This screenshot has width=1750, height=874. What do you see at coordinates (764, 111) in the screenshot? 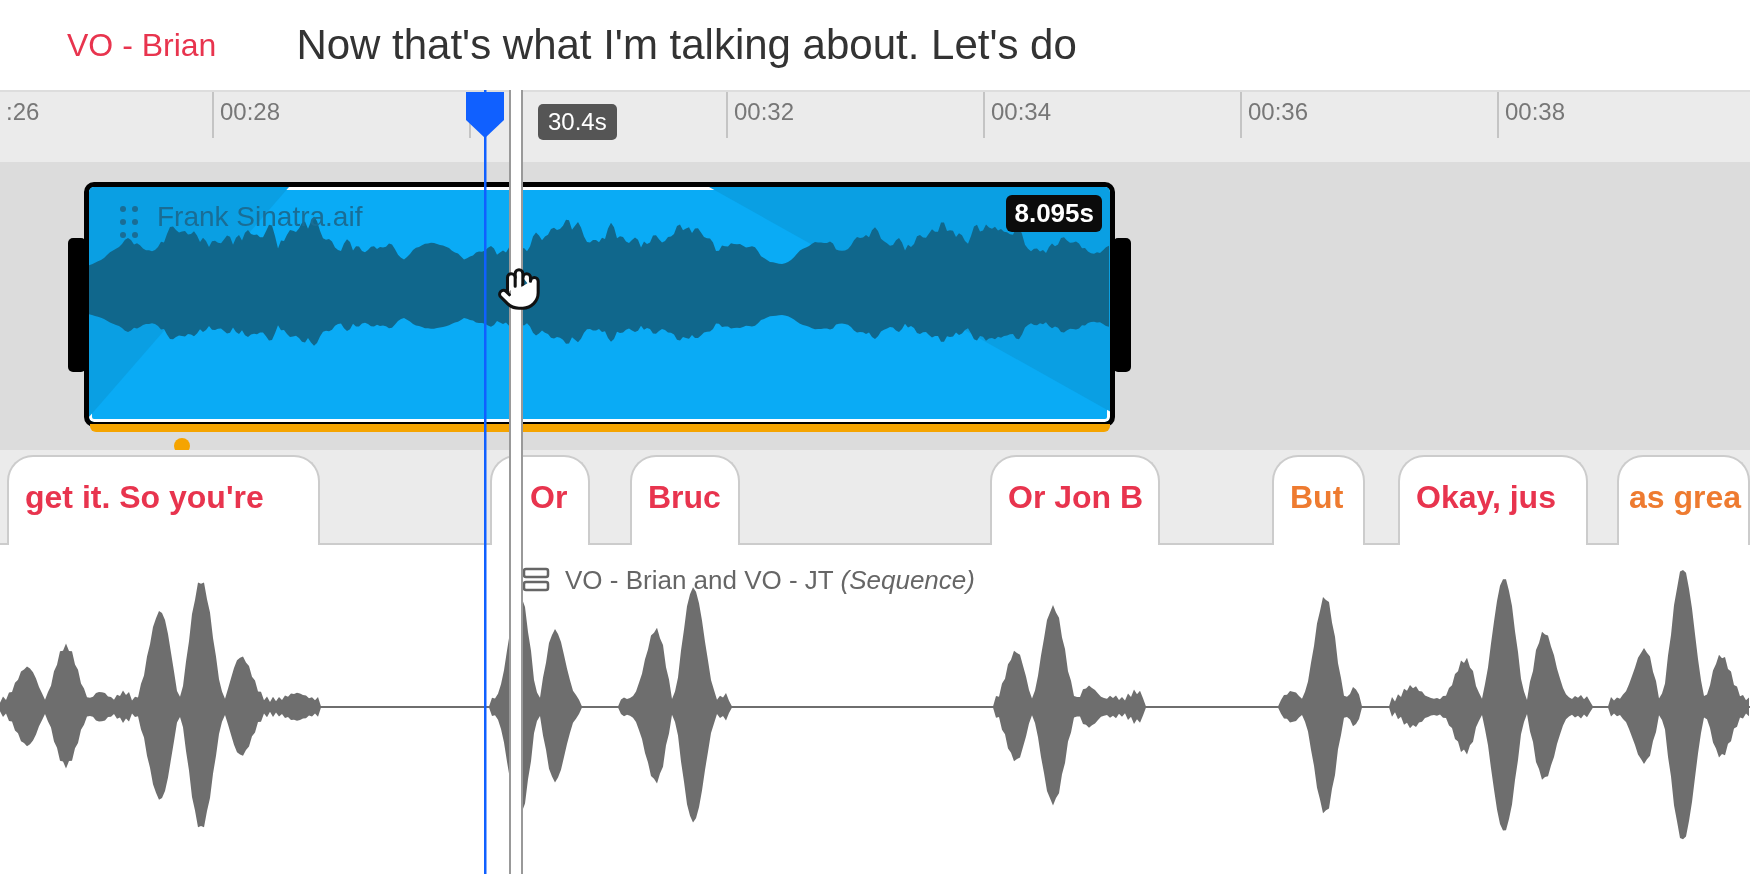
I see `time-label: 00:32` at bounding box center [764, 111].